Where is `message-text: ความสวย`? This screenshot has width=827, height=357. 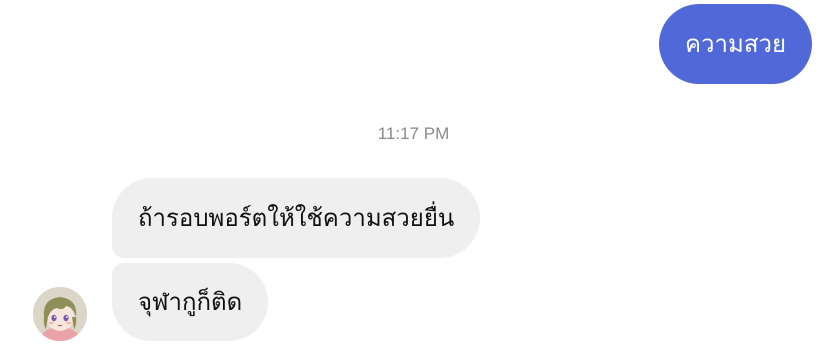
message-text: ความสวย is located at coordinates (735, 44).